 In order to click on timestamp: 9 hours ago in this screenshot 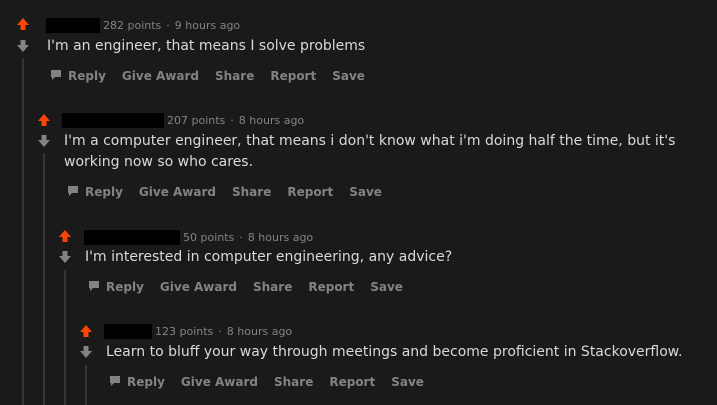, I will do `click(207, 25)`.